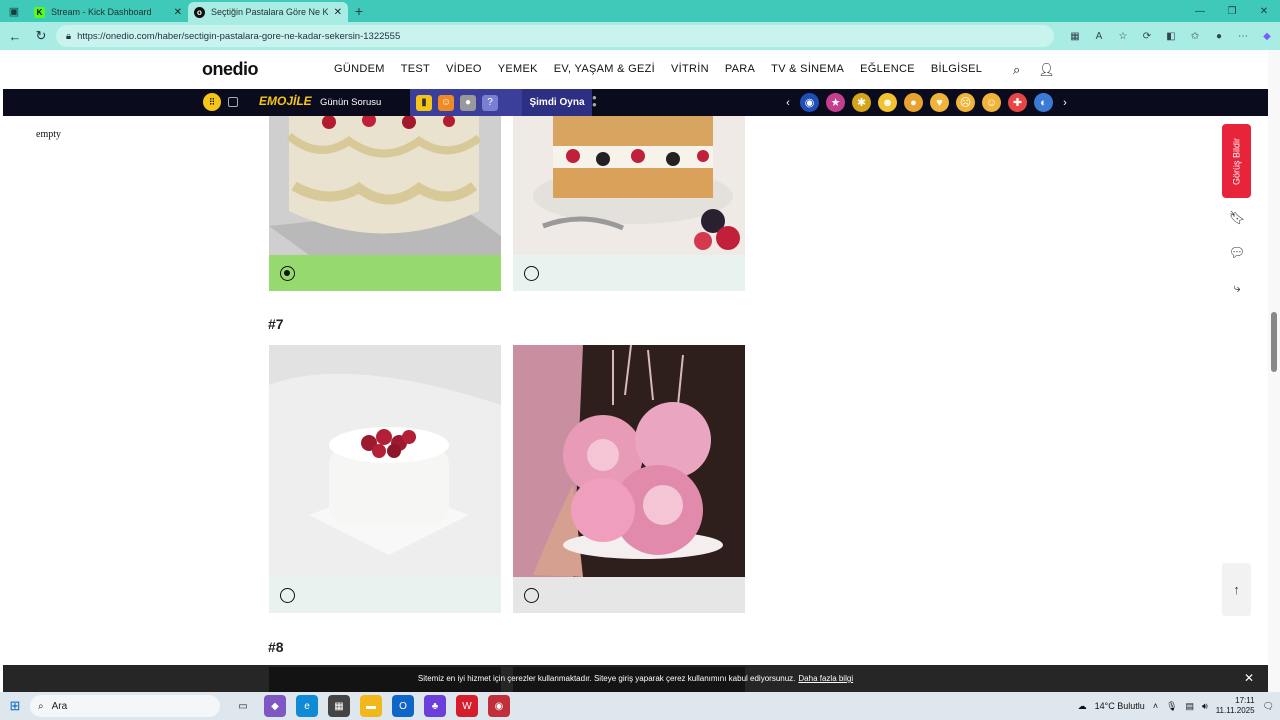 The width and height of the screenshot is (1280, 720). I want to click on emoji-4-icon: ☻, so click(887, 102).